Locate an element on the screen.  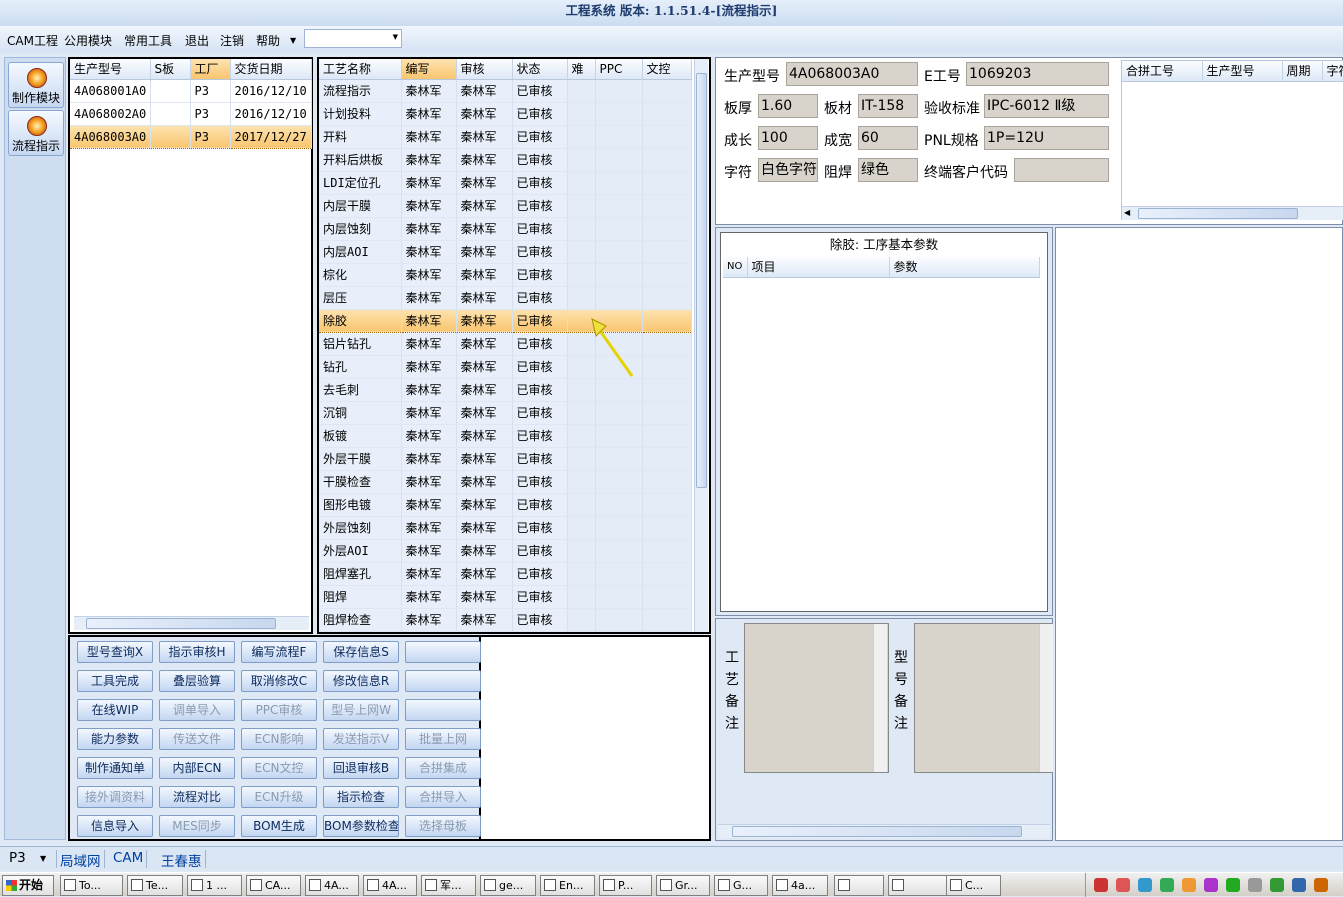
menu-cam: CAM工程 is located at coordinates (32, 40).